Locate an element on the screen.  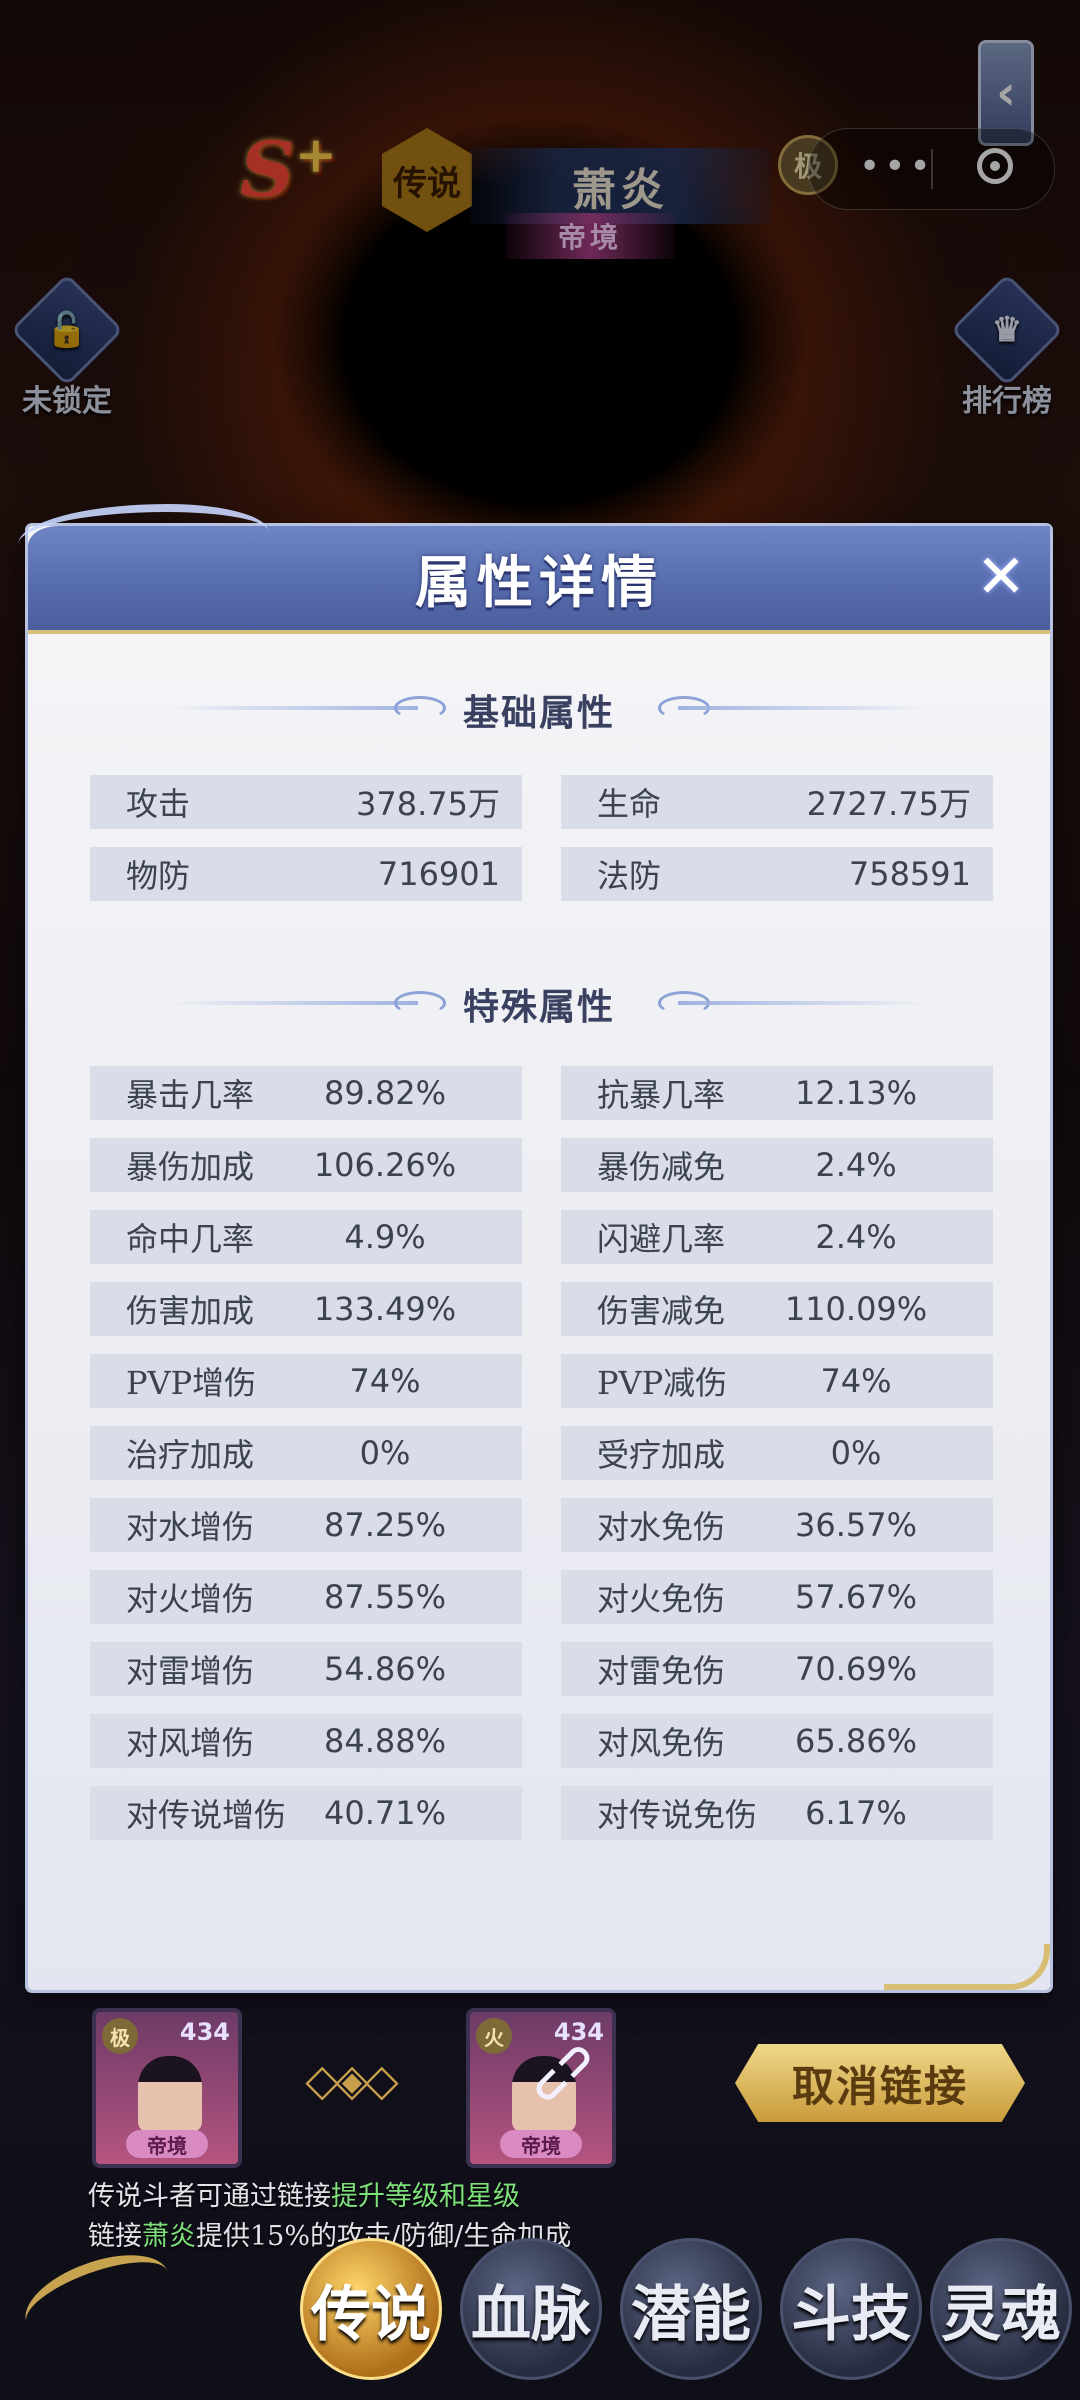
tab-soul: 灵魂 is located at coordinates (1001, 2309).